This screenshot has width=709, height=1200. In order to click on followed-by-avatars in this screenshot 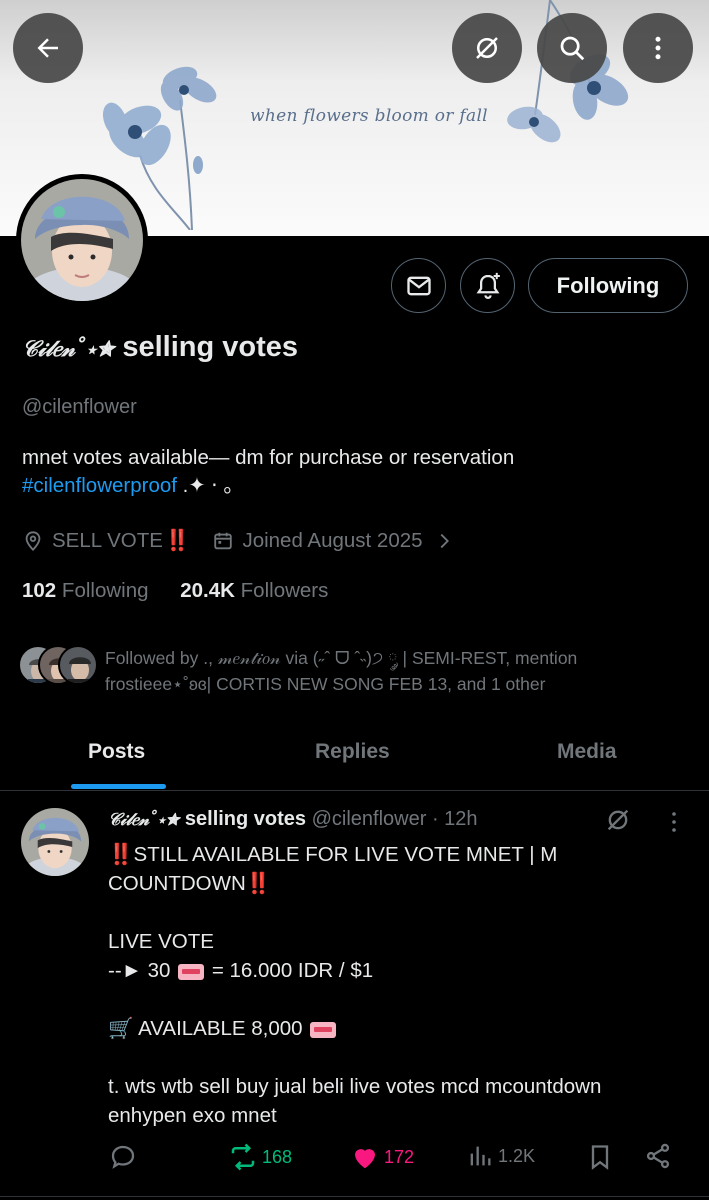, I will do `click(59, 666)`.